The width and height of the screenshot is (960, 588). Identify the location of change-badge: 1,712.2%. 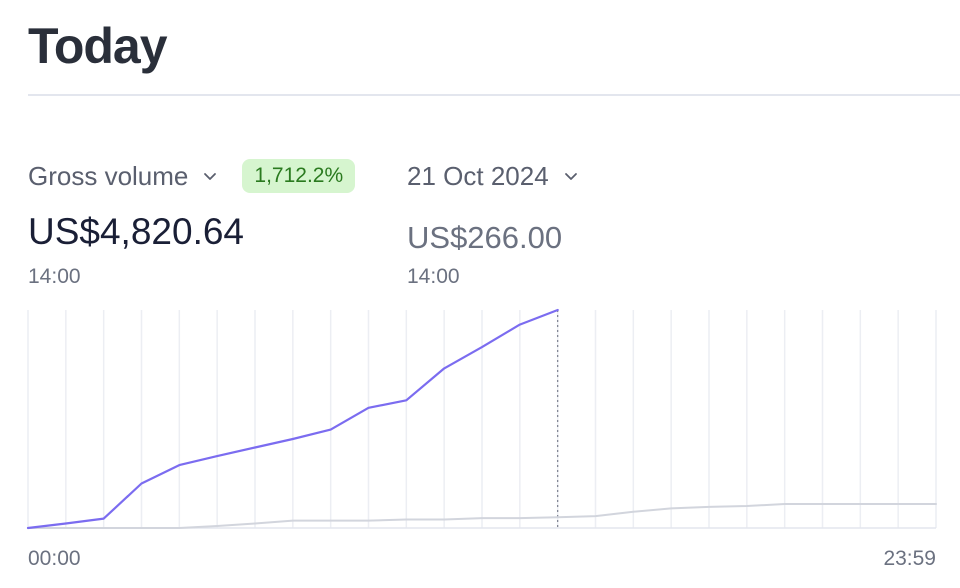
(299, 176).